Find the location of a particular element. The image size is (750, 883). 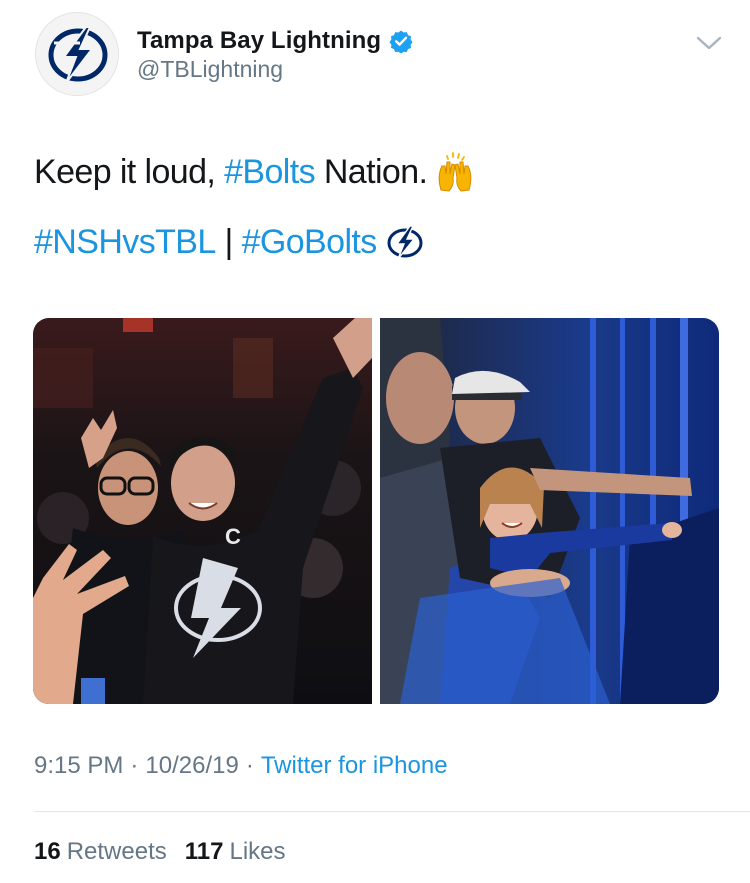

hashtag-bolts: #Bolts is located at coordinates (270, 172).